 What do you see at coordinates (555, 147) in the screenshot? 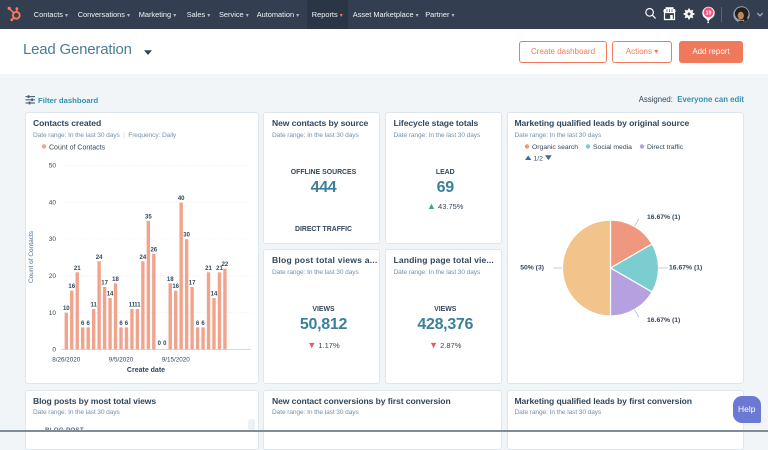
I see `svg-text: Organic search` at bounding box center [555, 147].